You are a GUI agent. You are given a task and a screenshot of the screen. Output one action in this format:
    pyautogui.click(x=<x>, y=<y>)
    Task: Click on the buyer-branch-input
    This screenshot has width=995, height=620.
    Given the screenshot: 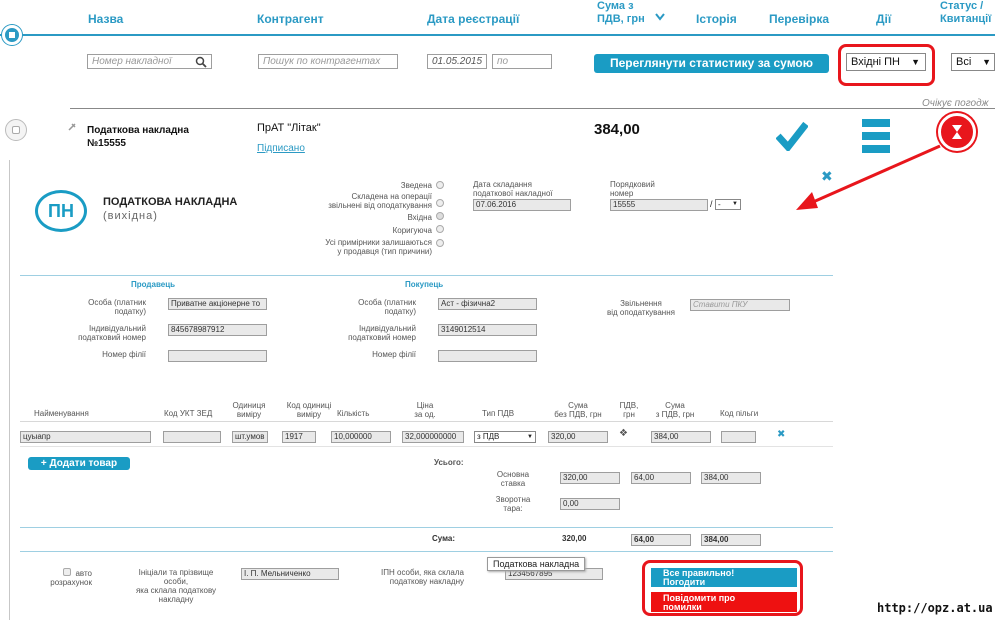 What is the action you would take?
    pyautogui.click(x=487, y=356)
    